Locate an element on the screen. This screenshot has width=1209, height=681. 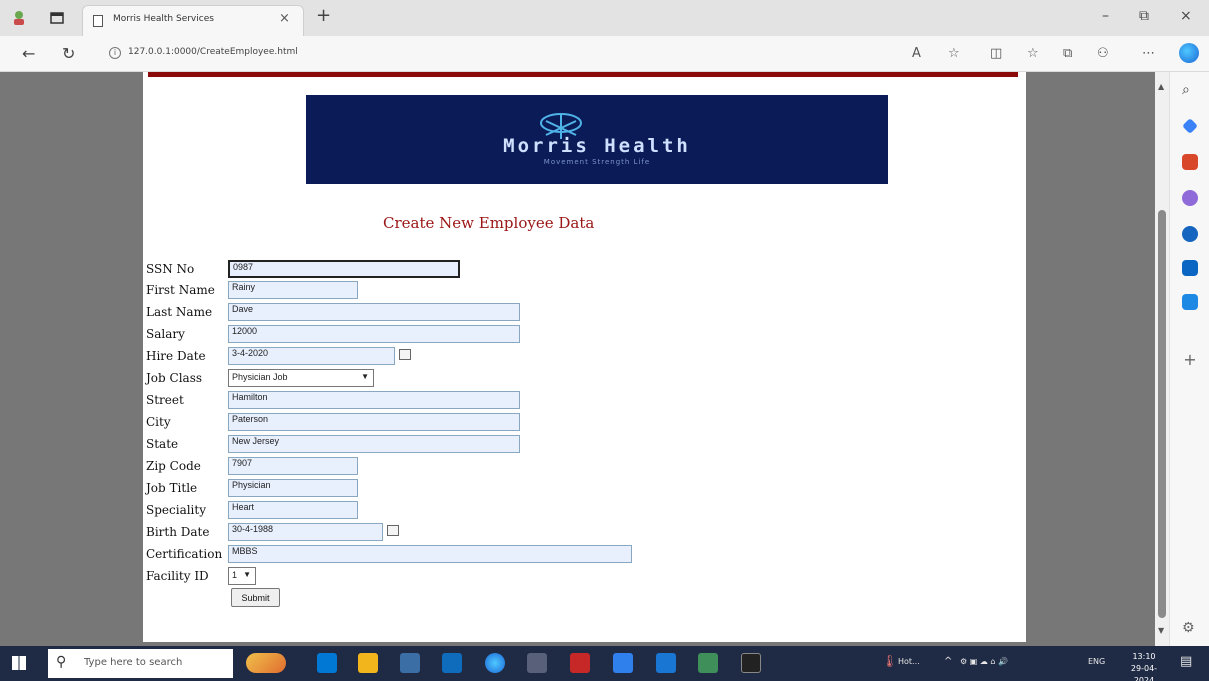
app-blue-icon is located at coordinates (623, 663).